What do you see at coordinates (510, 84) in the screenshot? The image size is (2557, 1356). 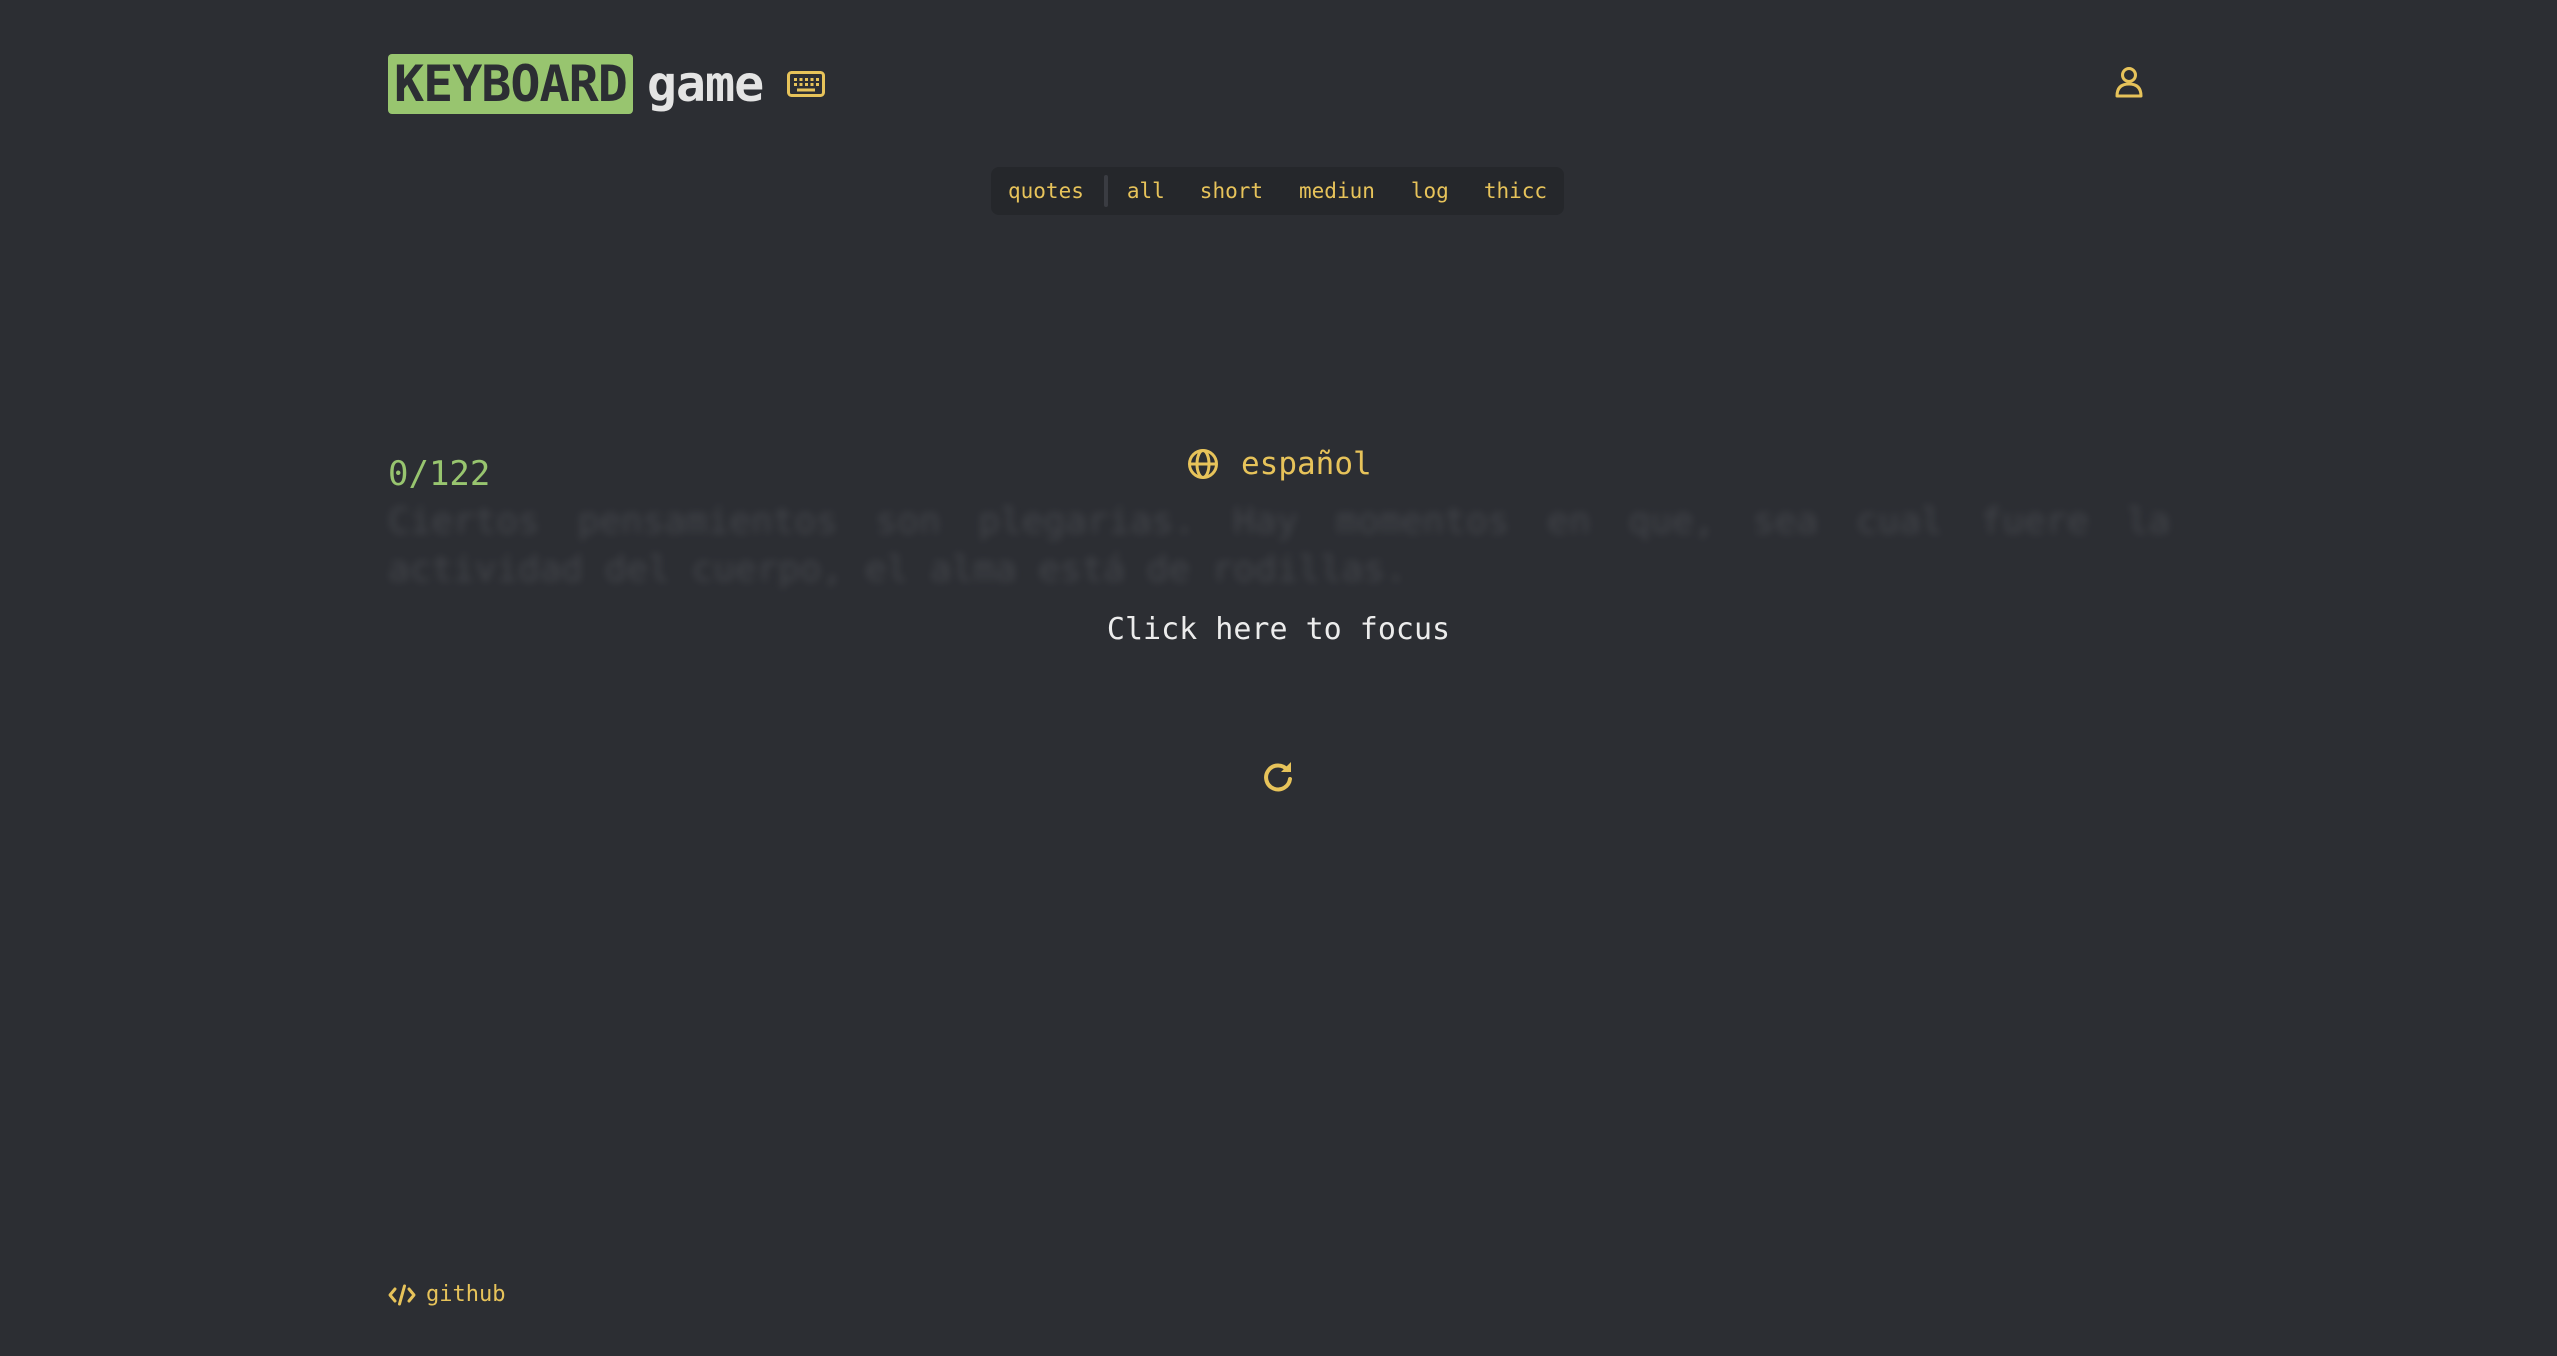 I see `logo-keyboard-text: KEYBOARD` at bounding box center [510, 84].